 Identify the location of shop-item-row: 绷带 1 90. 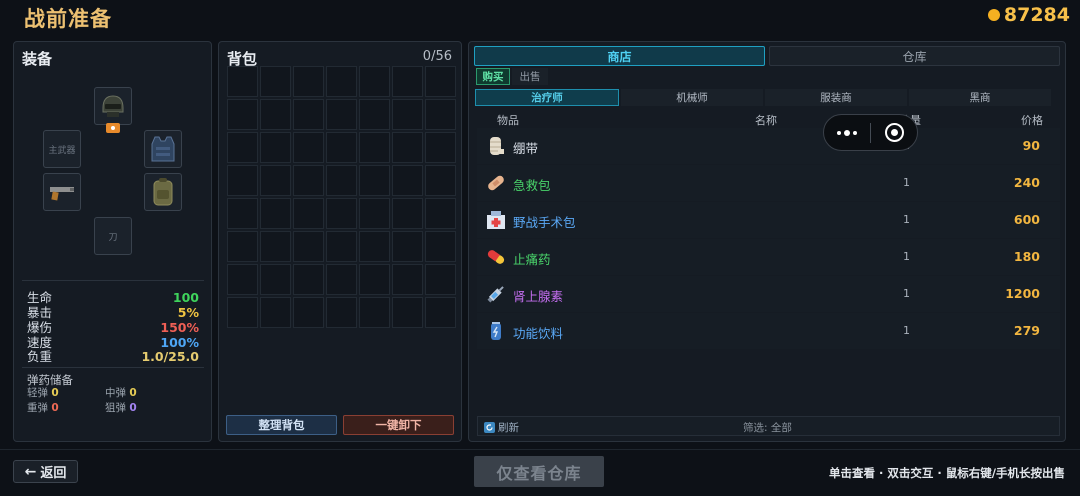
(768, 146).